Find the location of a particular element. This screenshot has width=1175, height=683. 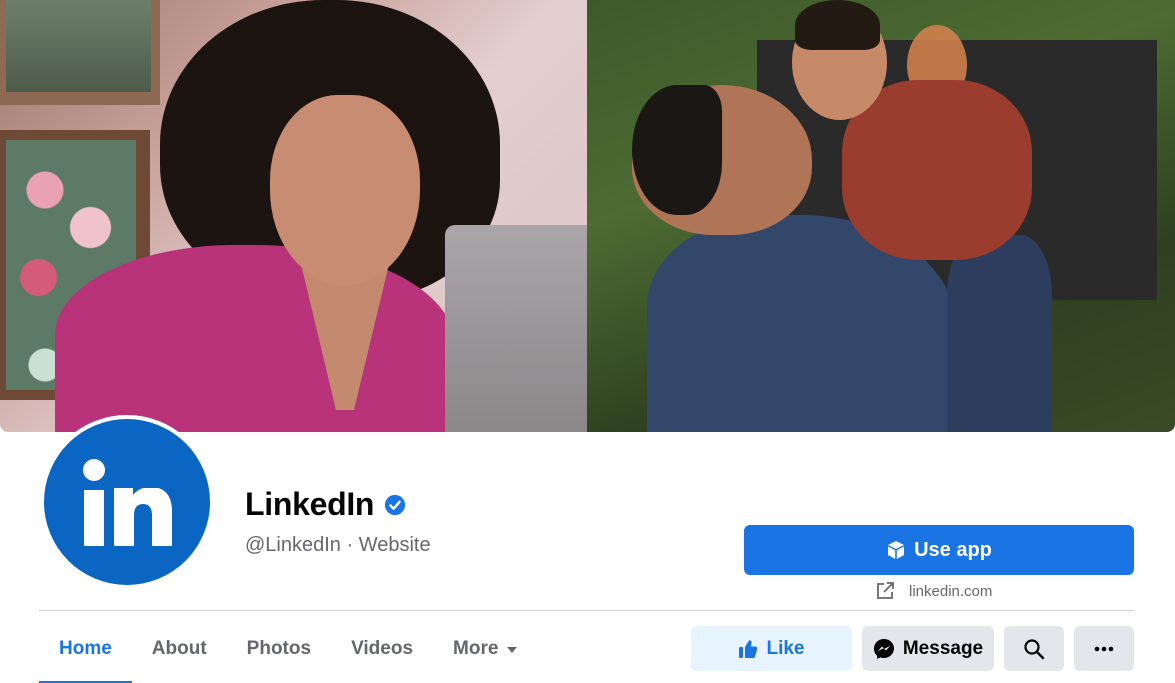

website-link: linkedin.com is located at coordinates (933, 591).